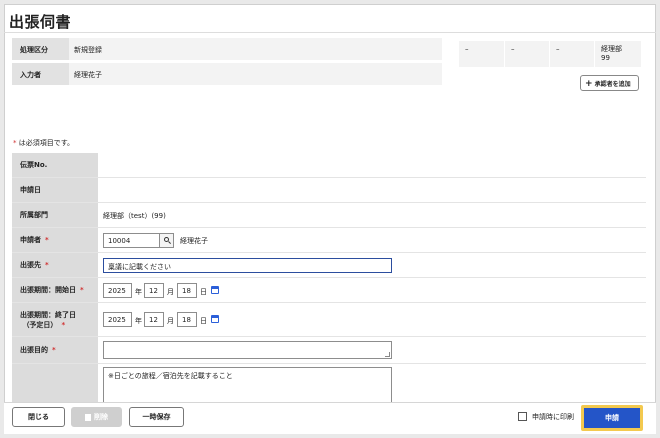  Describe the element at coordinates (138, 292) in the screenshot. I see `start-year-unit: 年` at that location.